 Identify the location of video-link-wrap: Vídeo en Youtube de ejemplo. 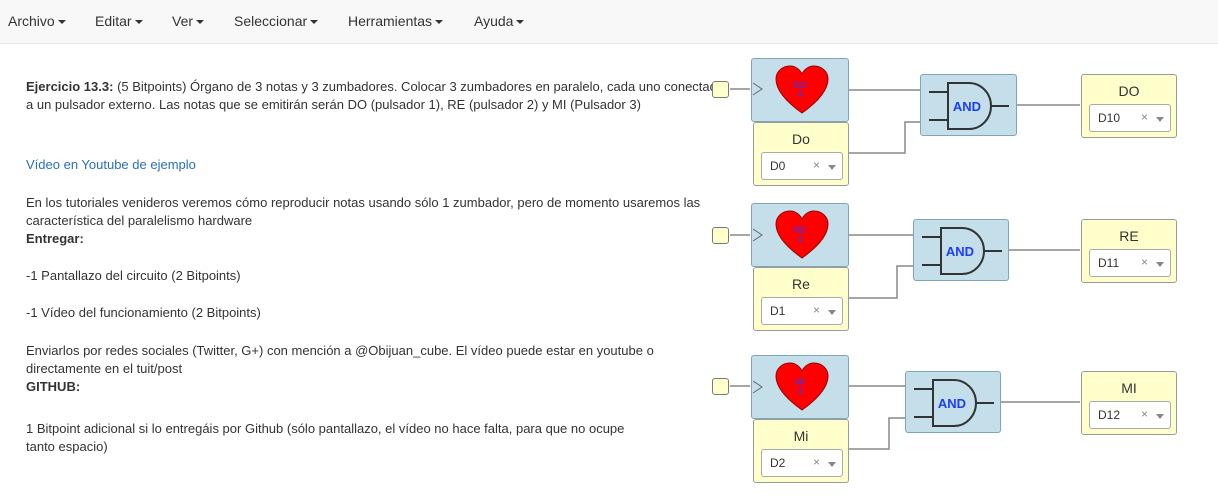
(111, 165).